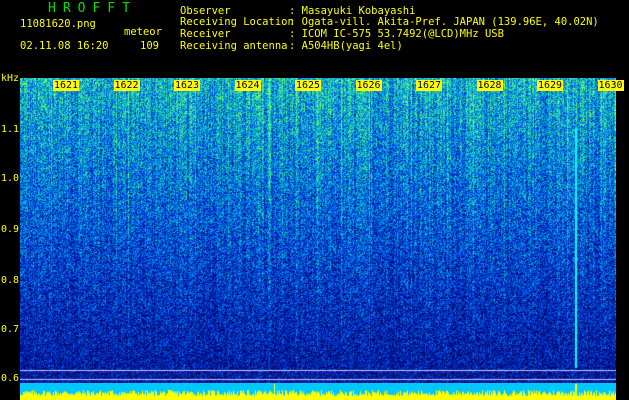 This screenshot has width=629, height=400. What do you see at coordinates (92, 8) in the screenshot?
I see `app-logo: HROFFT` at bounding box center [92, 8].